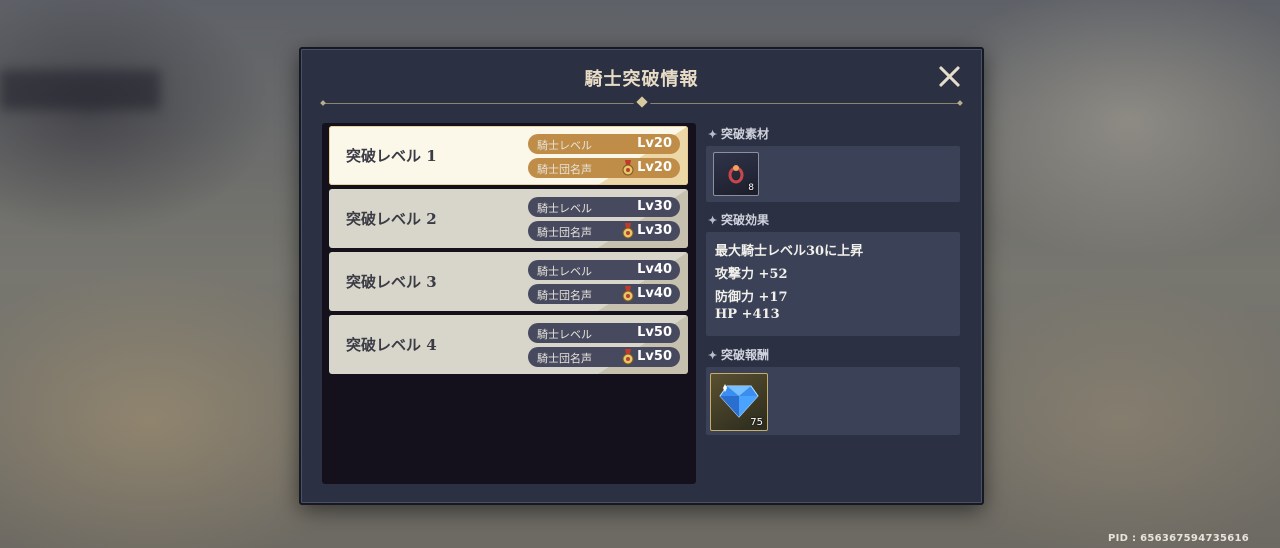 The height and width of the screenshot is (548, 1280). Describe the element at coordinates (604, 270) in the screenshot. I see `knight-level-pill: 騎士レベル Lv40` at that location.